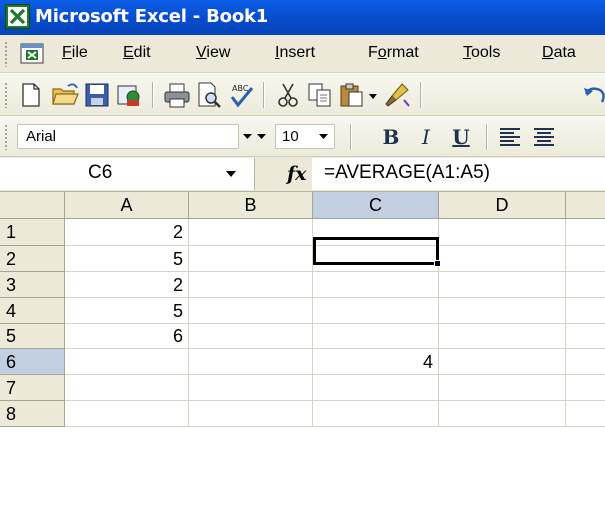 Image resolution: width=605 pixels, height=527 pixels. What do you see at coordinates (510, 137) in the screenshot?
I see `align-left-icon` at bounding box center [510, 137].